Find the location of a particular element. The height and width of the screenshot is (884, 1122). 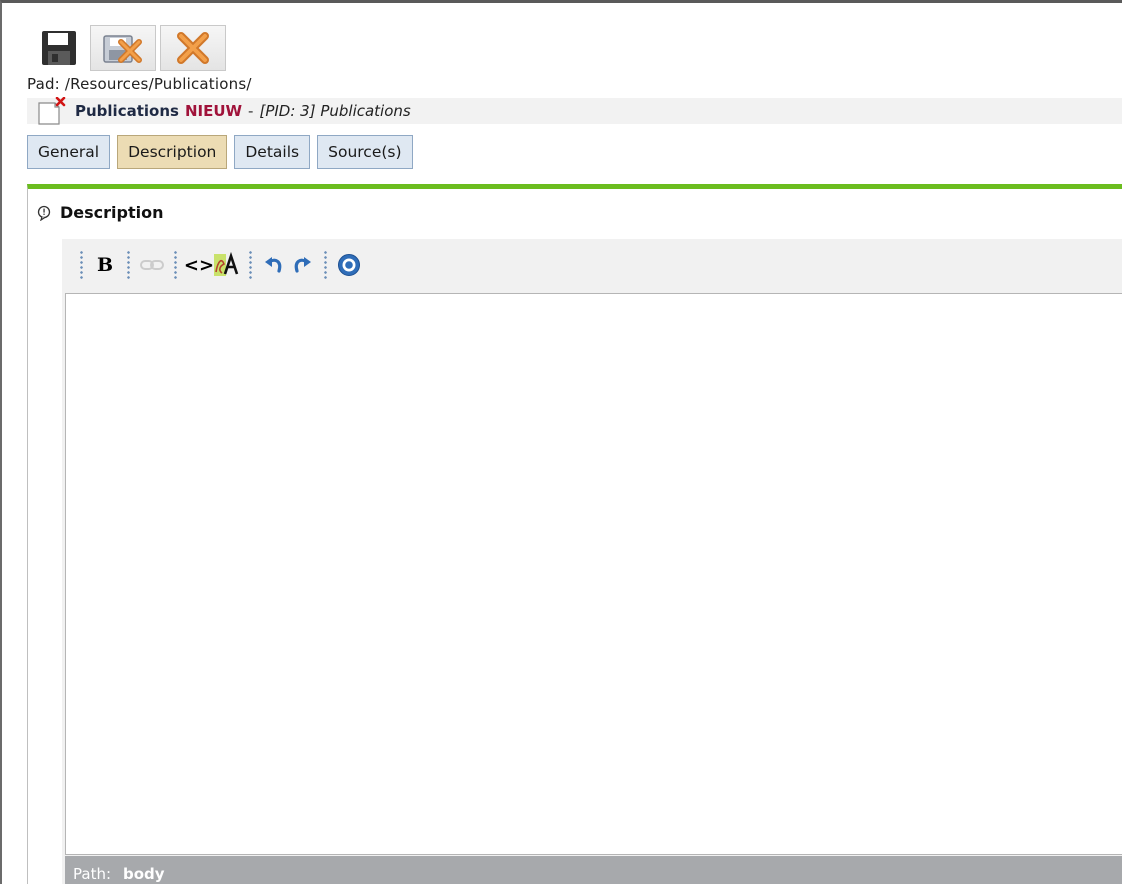

redo-icon is located at coordinates (302, 265).